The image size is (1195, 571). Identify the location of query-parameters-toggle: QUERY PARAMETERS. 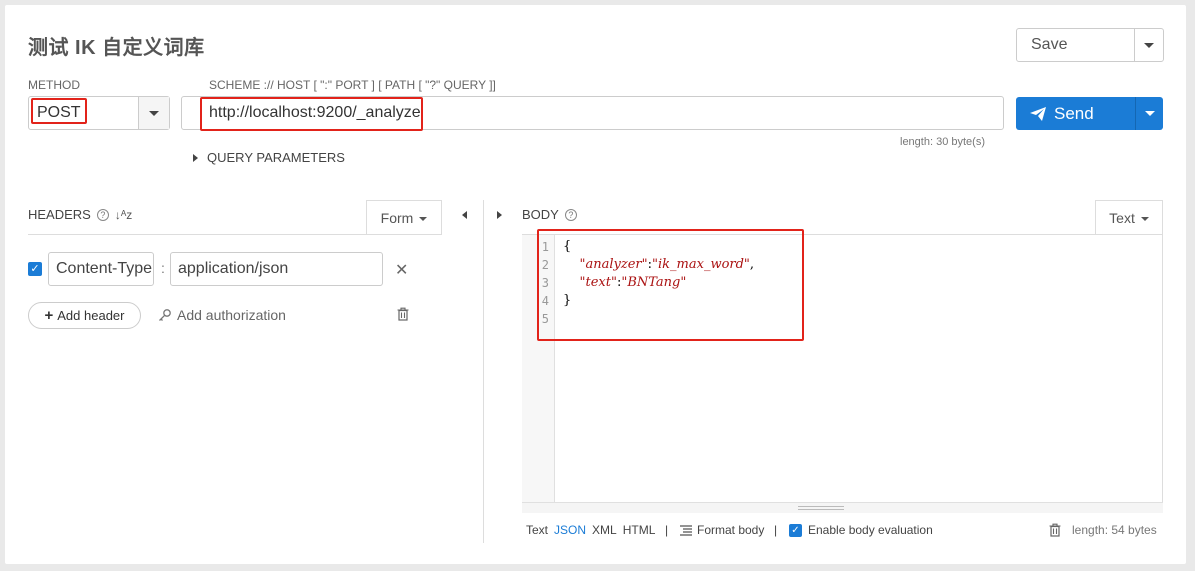
(269, 157).